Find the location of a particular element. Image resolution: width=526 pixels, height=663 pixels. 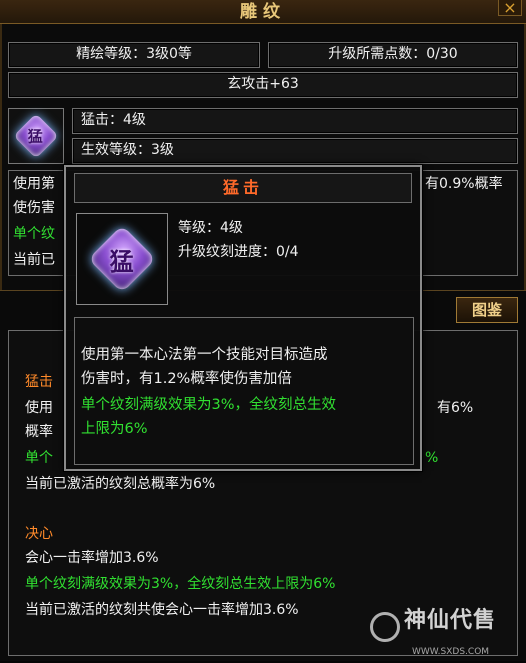

popup-desc-line-1: 使用第一本心法第一个技能对目标造成 is located at coordinates (204, 355).